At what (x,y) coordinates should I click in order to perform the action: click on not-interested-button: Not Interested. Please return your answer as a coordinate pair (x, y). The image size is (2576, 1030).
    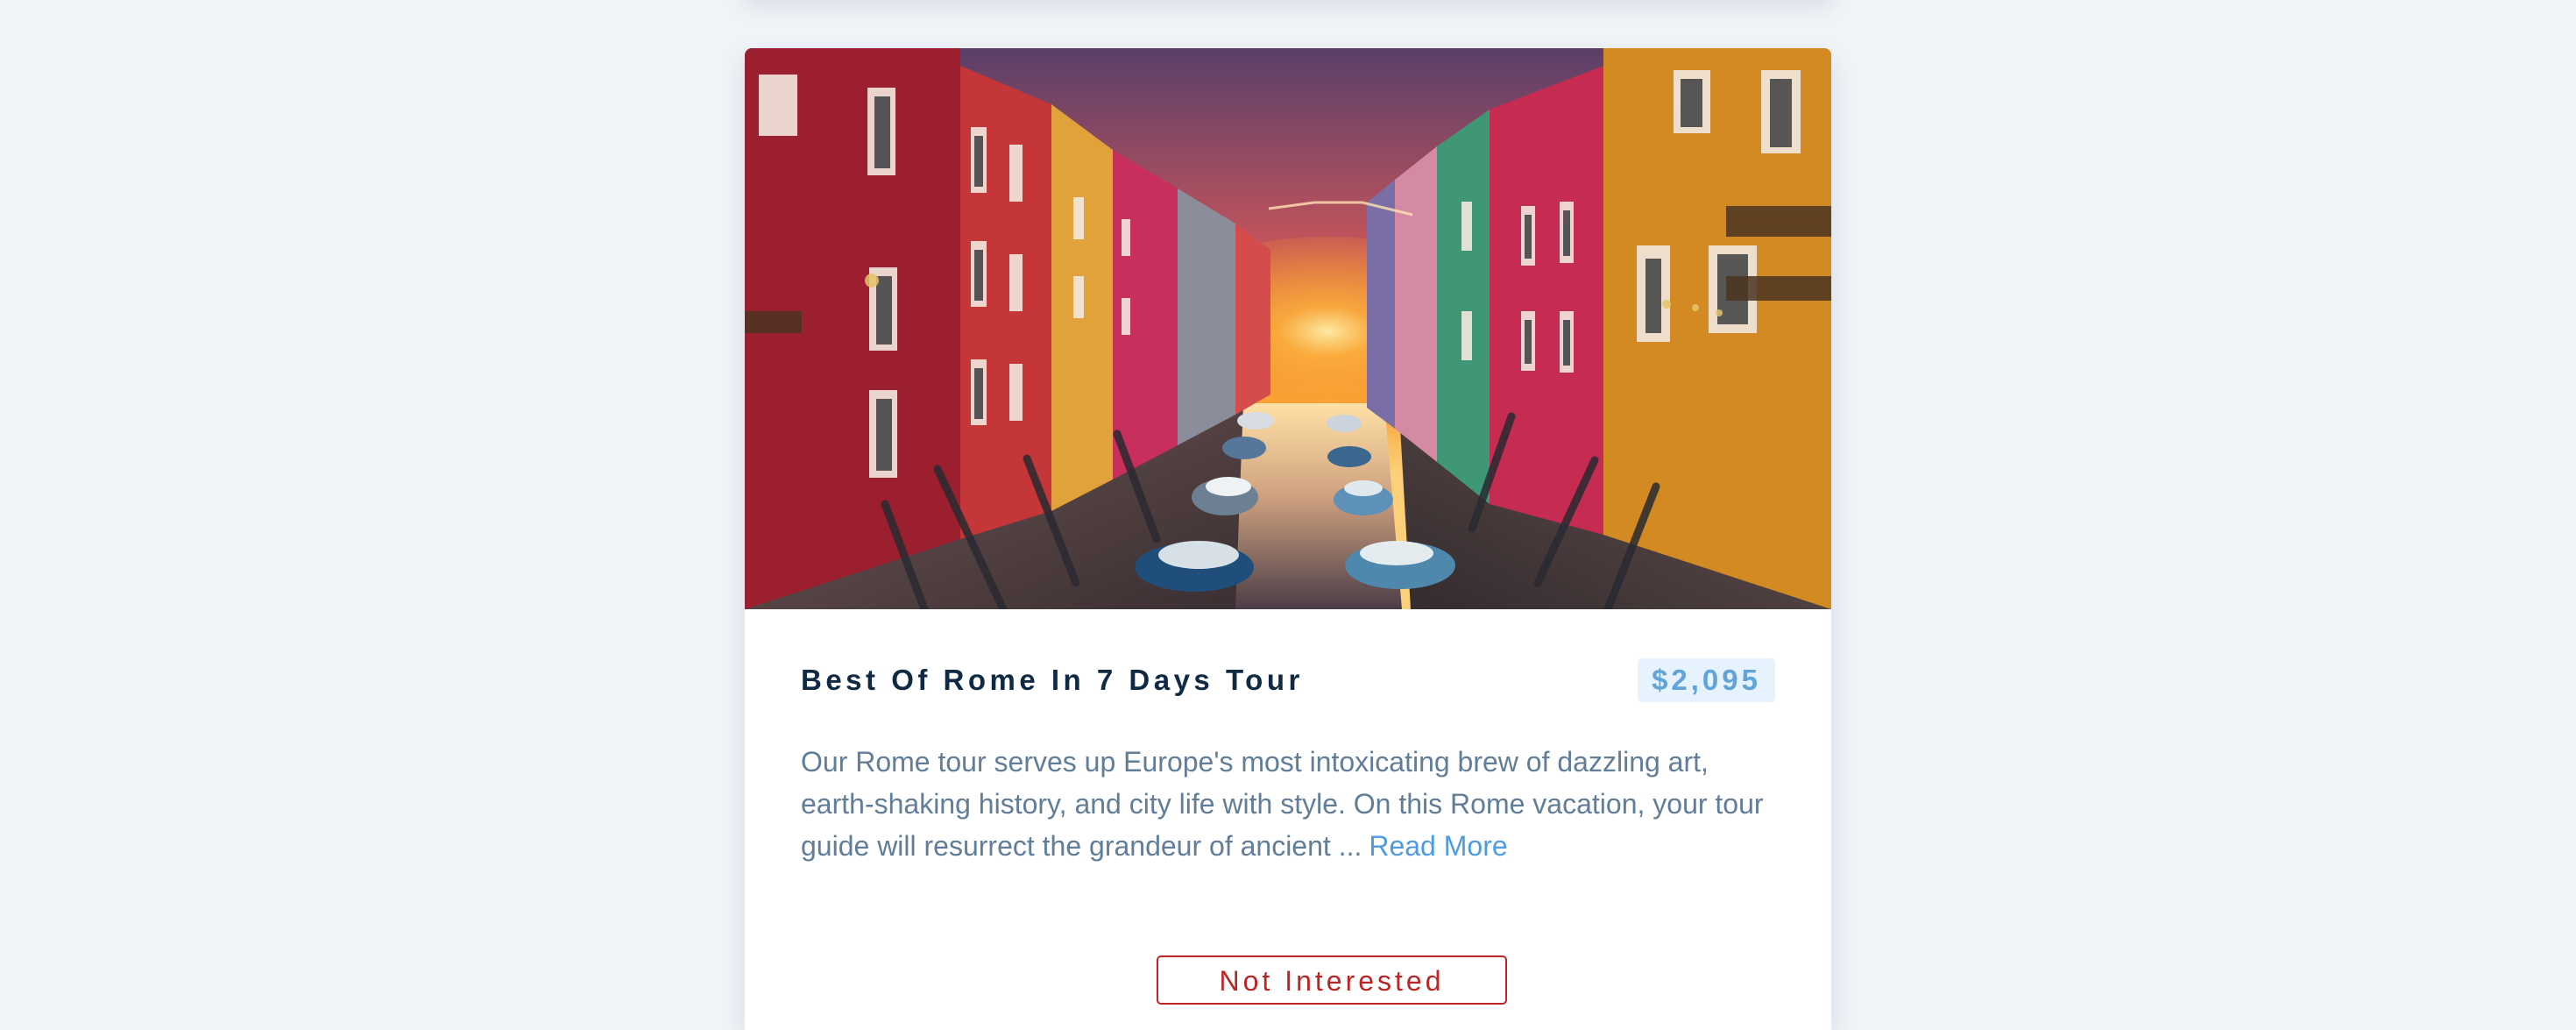
    Looking at the image, I should click on (1332, 980).